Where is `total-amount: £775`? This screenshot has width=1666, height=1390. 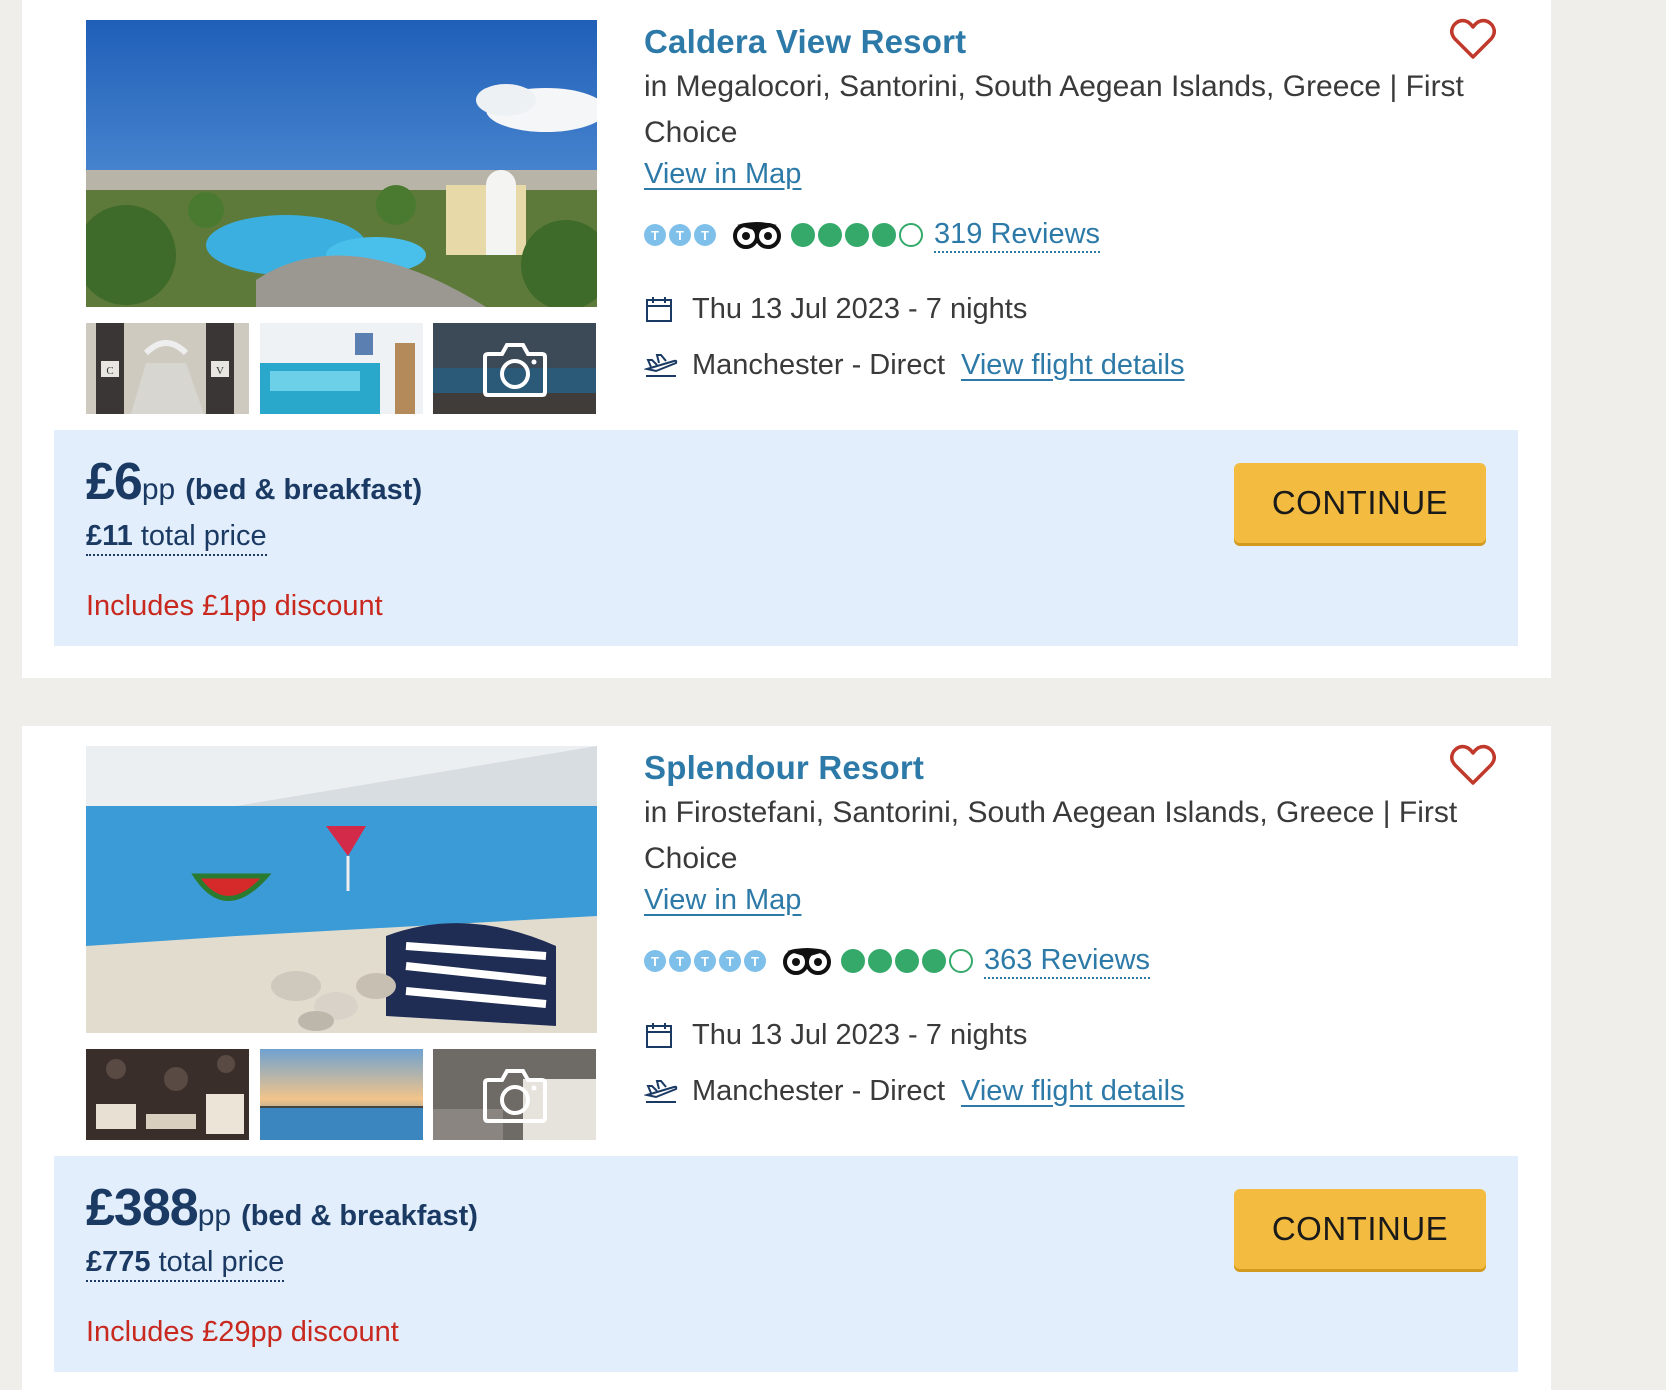 total-amount: £775 is located at coordinates (118, 1262).